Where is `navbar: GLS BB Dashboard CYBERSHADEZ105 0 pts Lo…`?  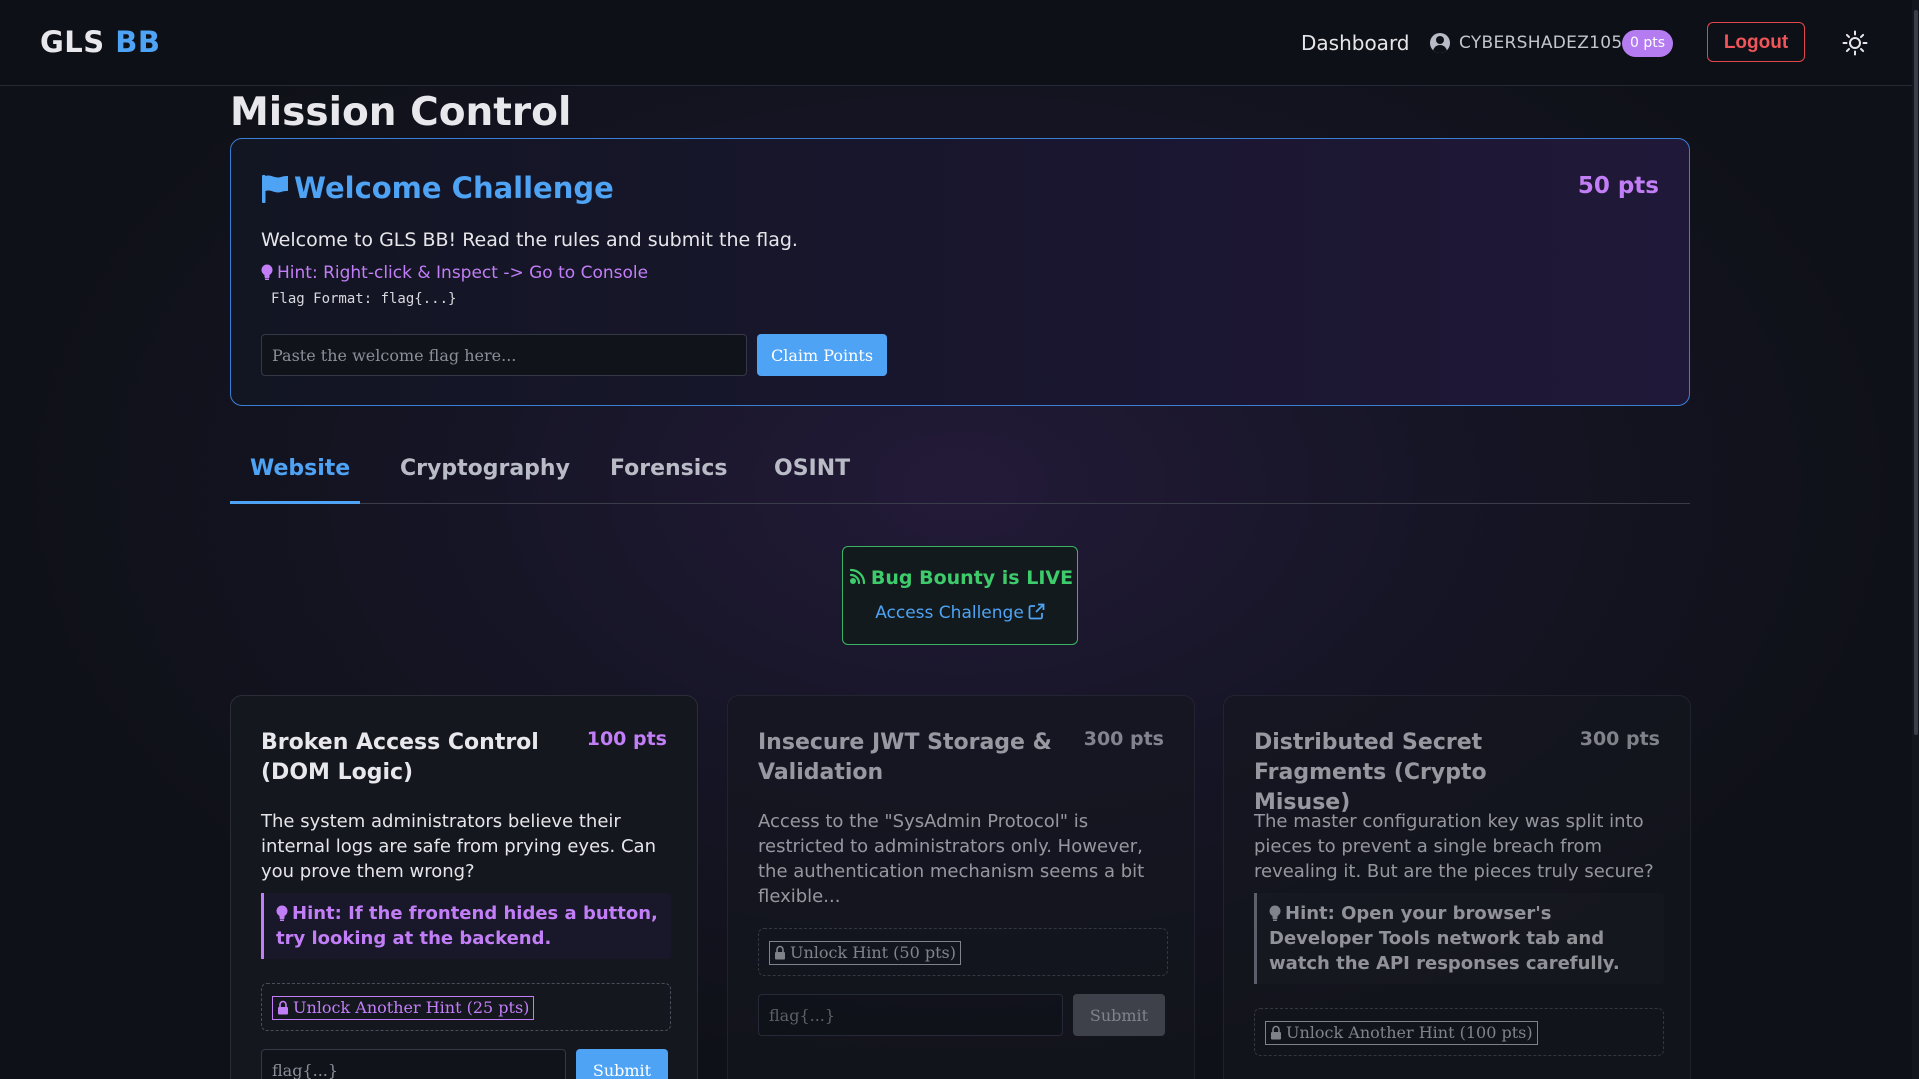 navbar: GLS BB Dashboard CYBERSHADEZ105 0 pts Lo… is located at coordinates (959, 43).